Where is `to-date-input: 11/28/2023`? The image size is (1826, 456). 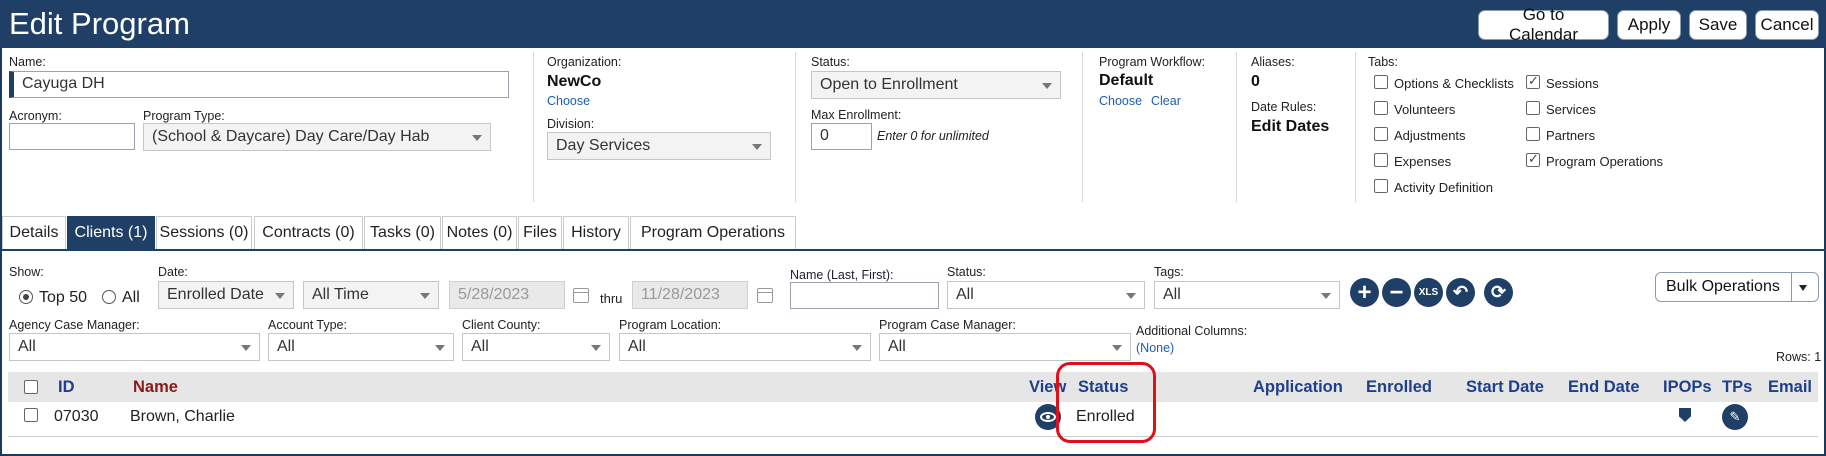 to-date-input: 11/28/2023 is located at coordinates (690, 295).